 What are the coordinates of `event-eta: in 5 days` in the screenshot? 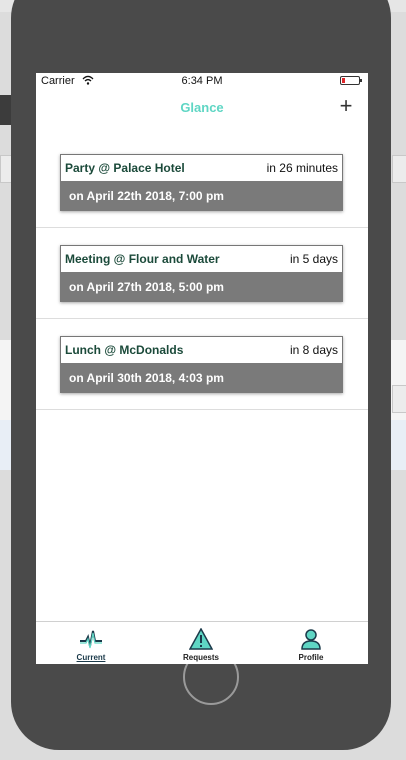 It's located at (313, 259).